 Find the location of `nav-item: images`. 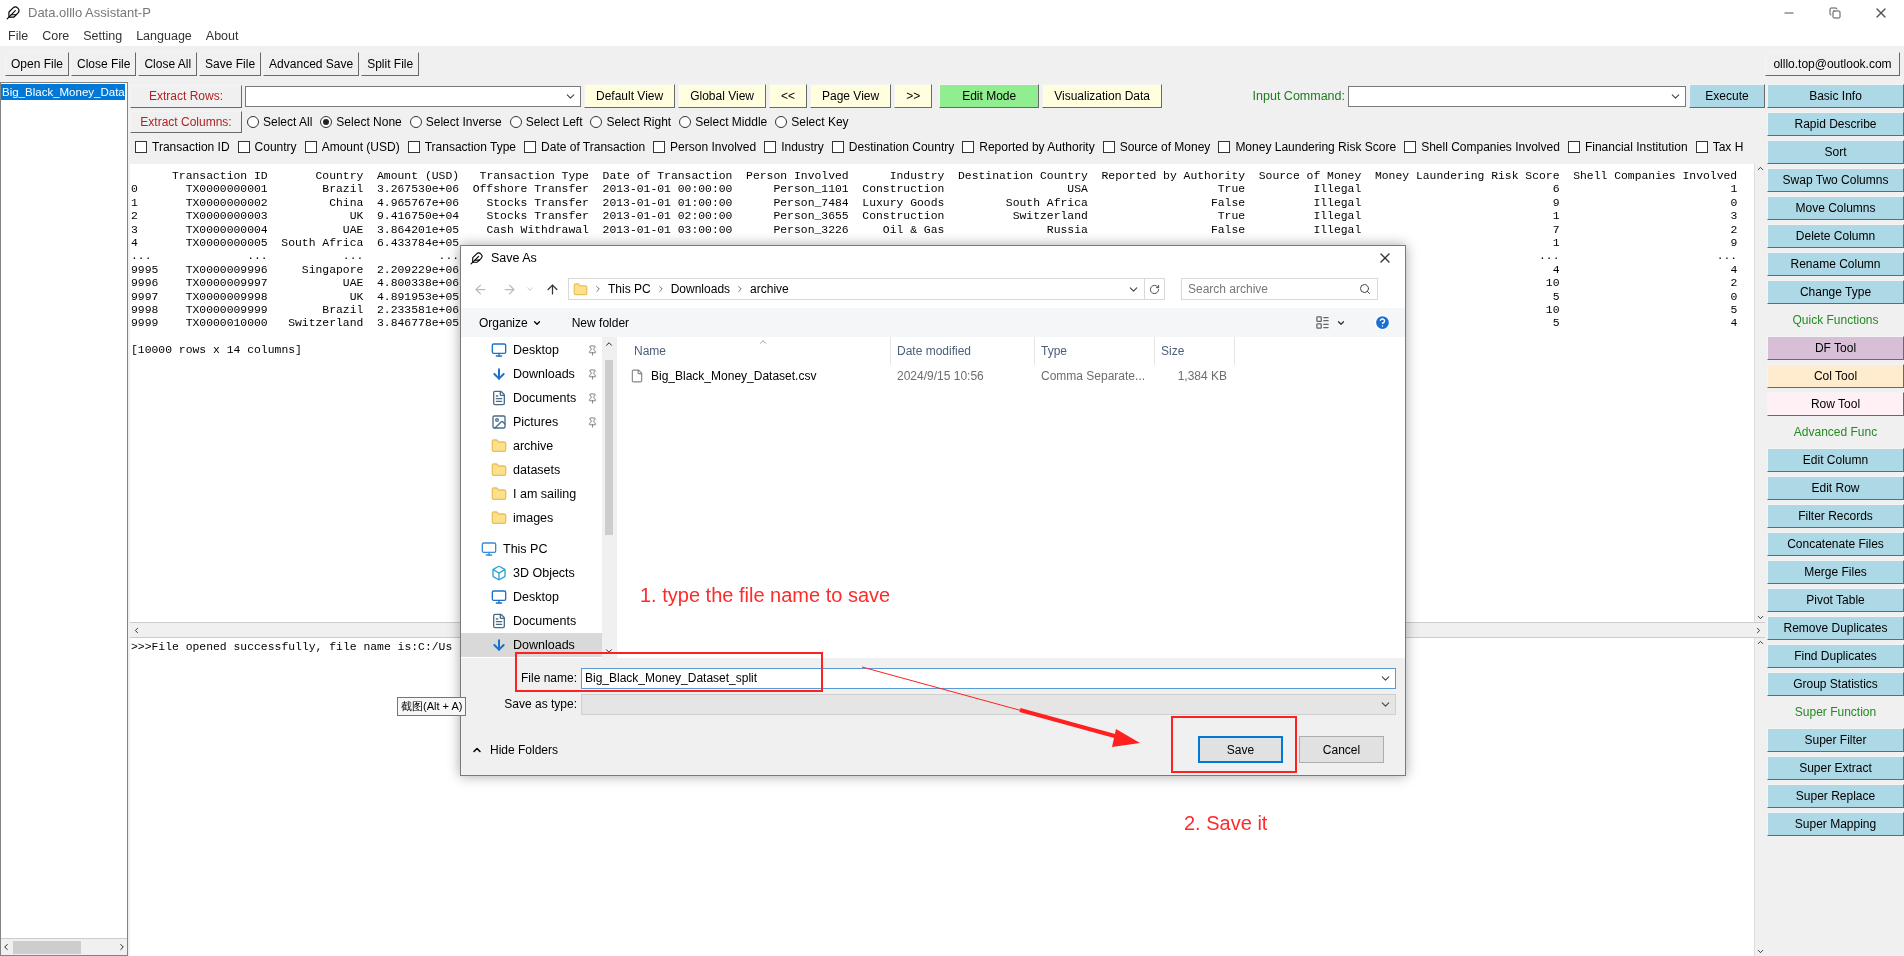

nav-item: images is located at coordinates (531, 518).